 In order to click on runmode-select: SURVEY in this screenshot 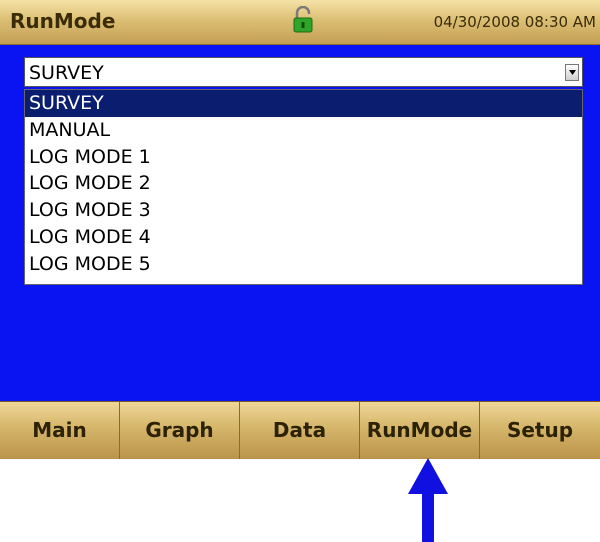, I will do `click(303, 72)`.